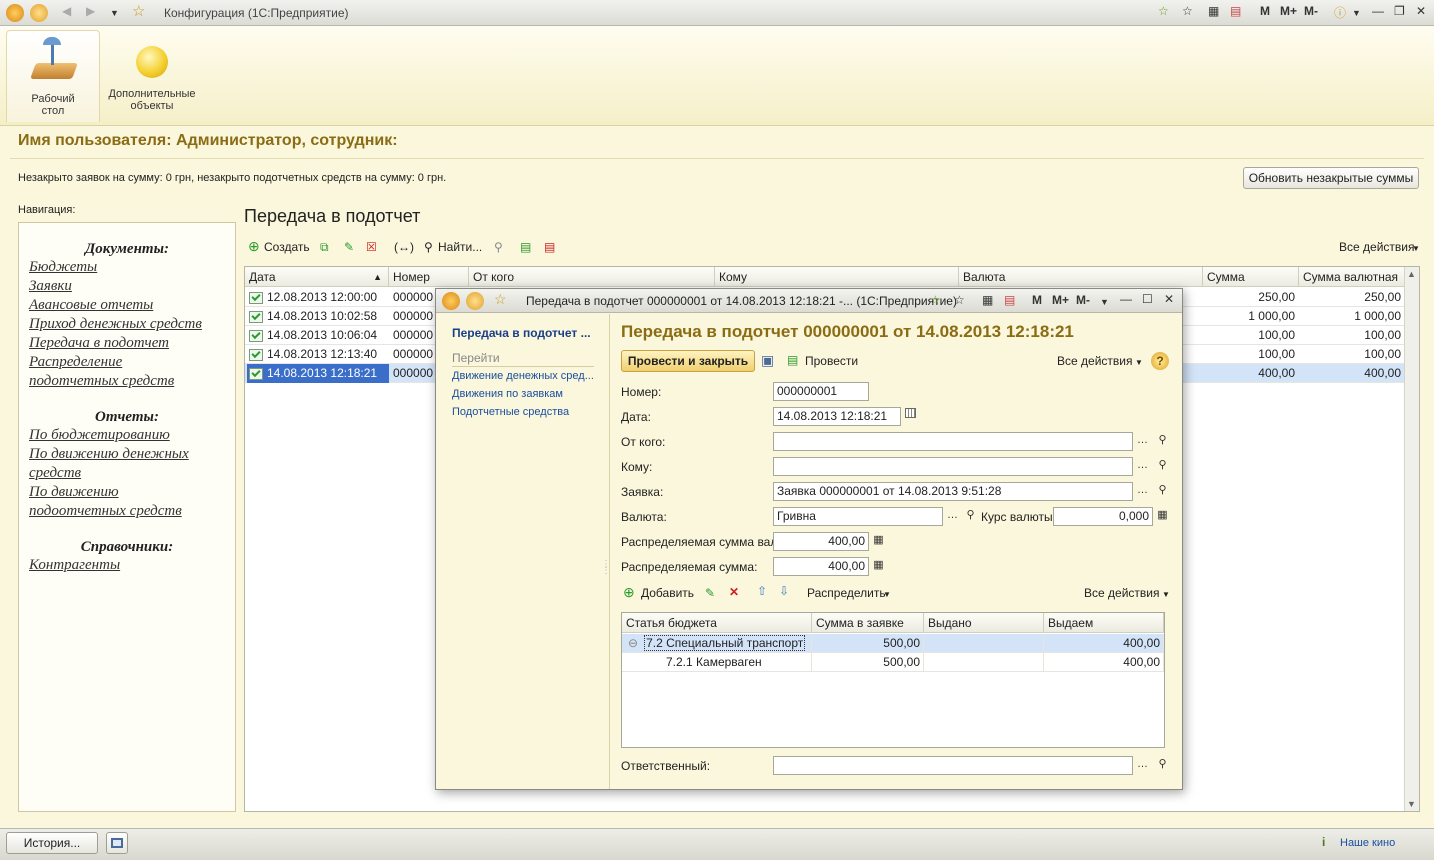 Image resolution: width=1434 pixels, height=860 pixels. Describe the element at coordinates (1356, 13) in the screenshot. I see `info-dropdown-icon: ▼` at that location.